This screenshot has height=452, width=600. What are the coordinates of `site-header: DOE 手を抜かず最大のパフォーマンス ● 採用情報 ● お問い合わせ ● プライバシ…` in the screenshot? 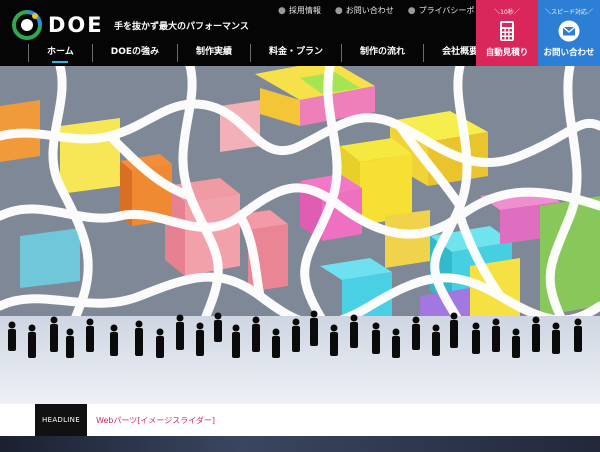 It's located at (300, 33).